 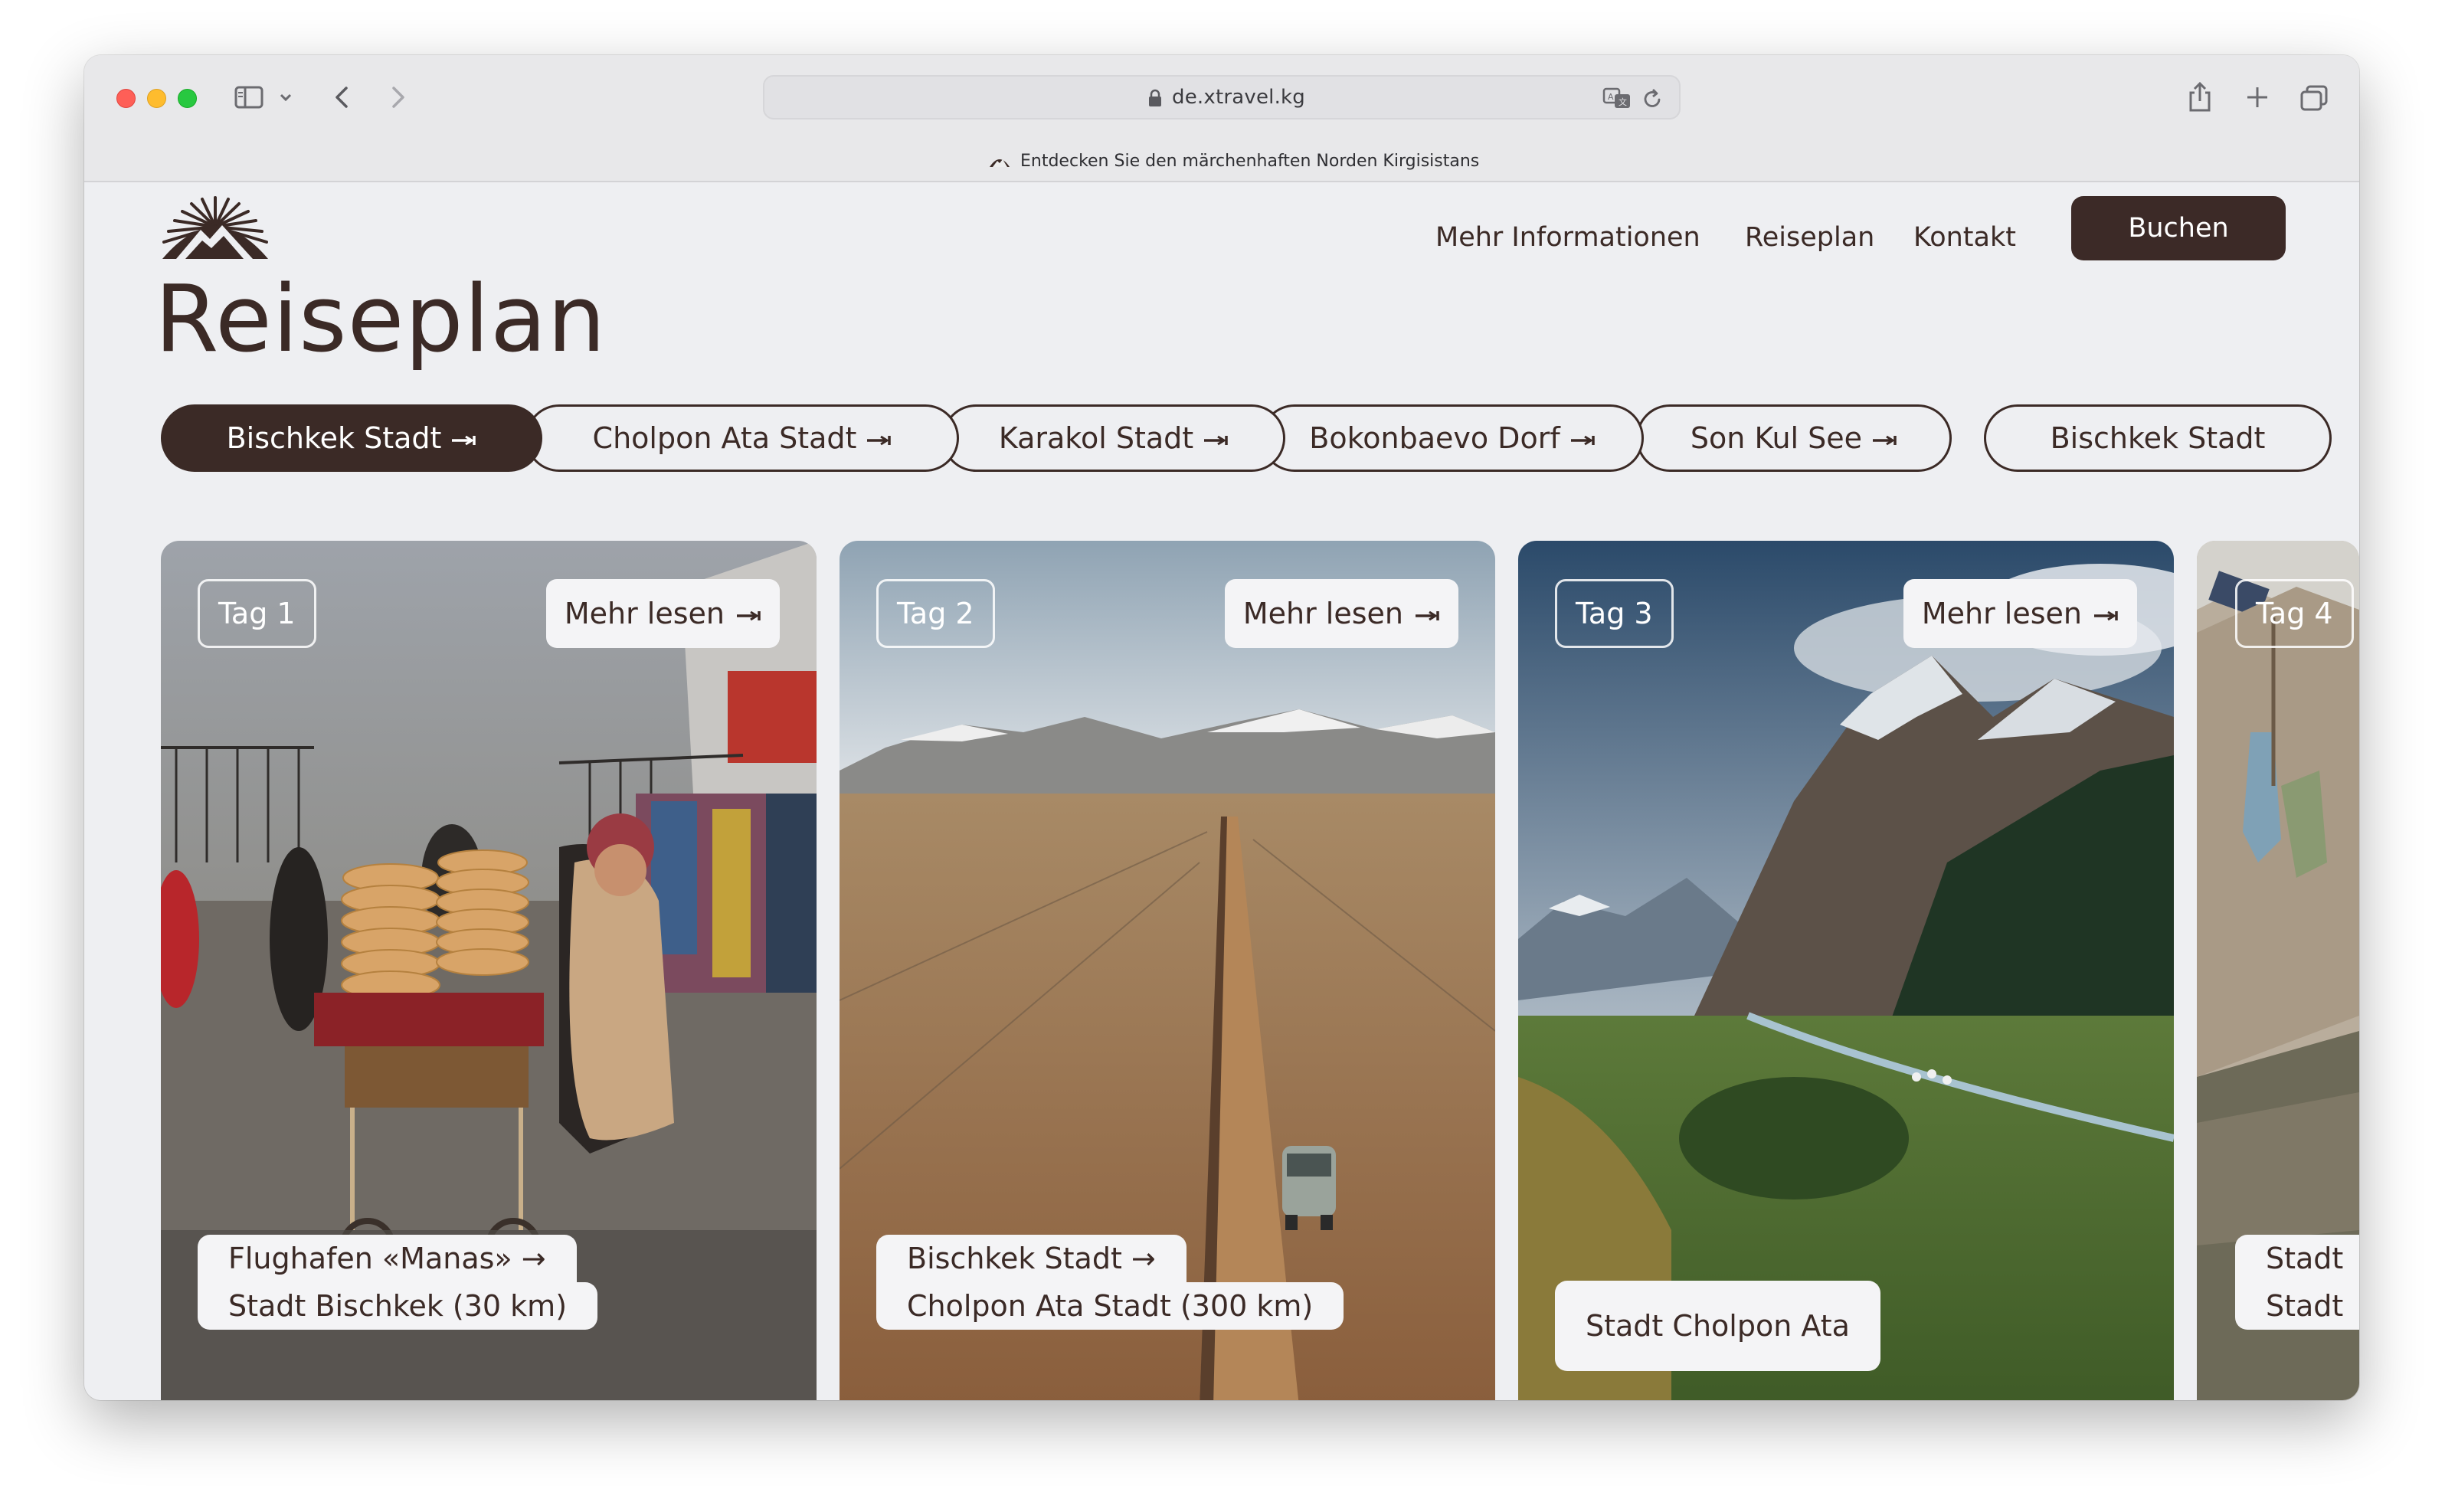 What do you see at coordinates (126, 98) in the screenshot?
I see `close-window-button` at bounding box center [126, 98].